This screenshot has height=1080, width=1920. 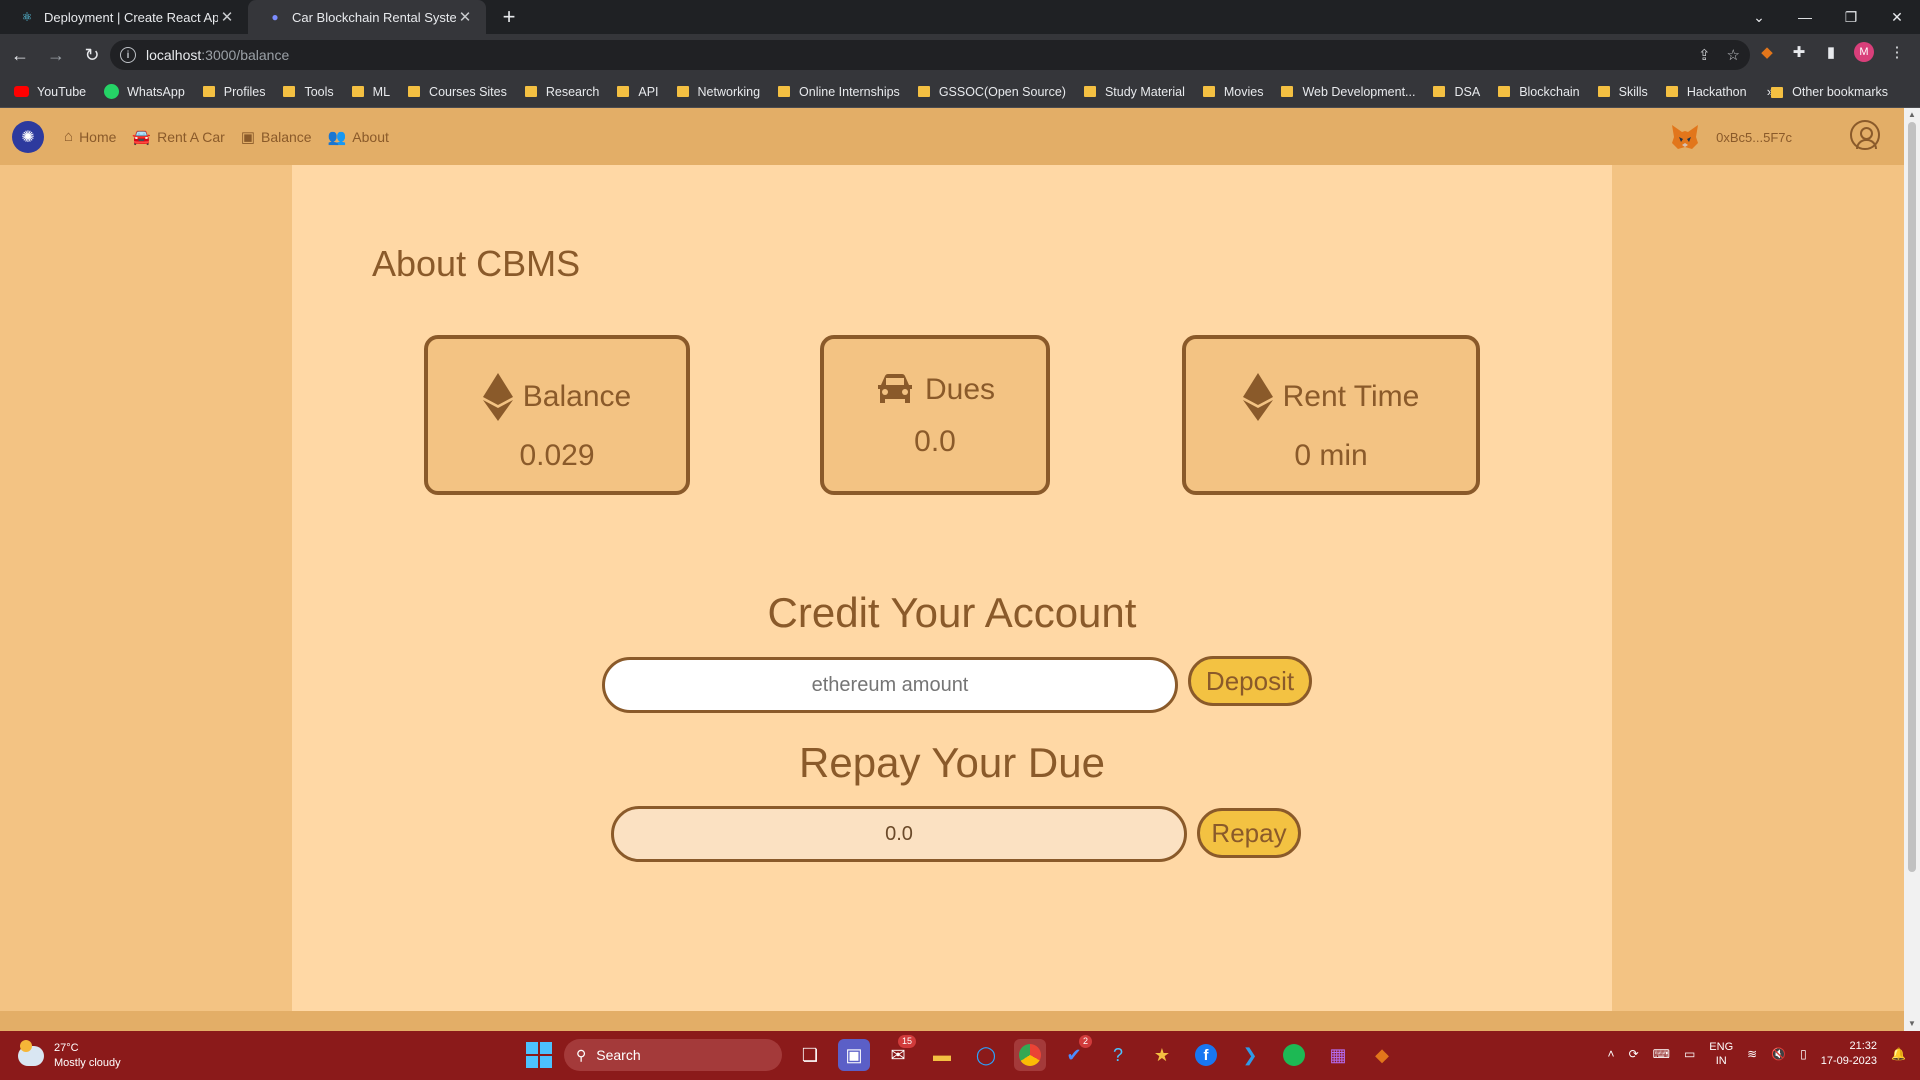 I want to click on wallet-icon: ▣, so click(x=247, y=137).